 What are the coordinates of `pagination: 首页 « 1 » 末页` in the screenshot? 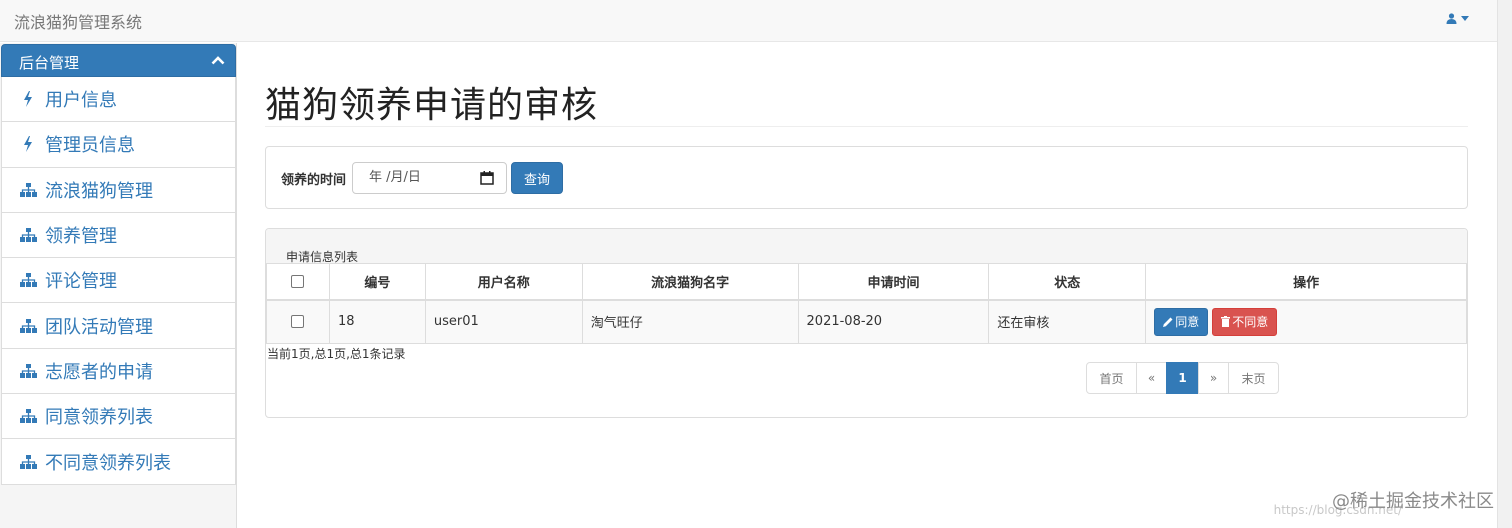 It's located at (1182, 378).